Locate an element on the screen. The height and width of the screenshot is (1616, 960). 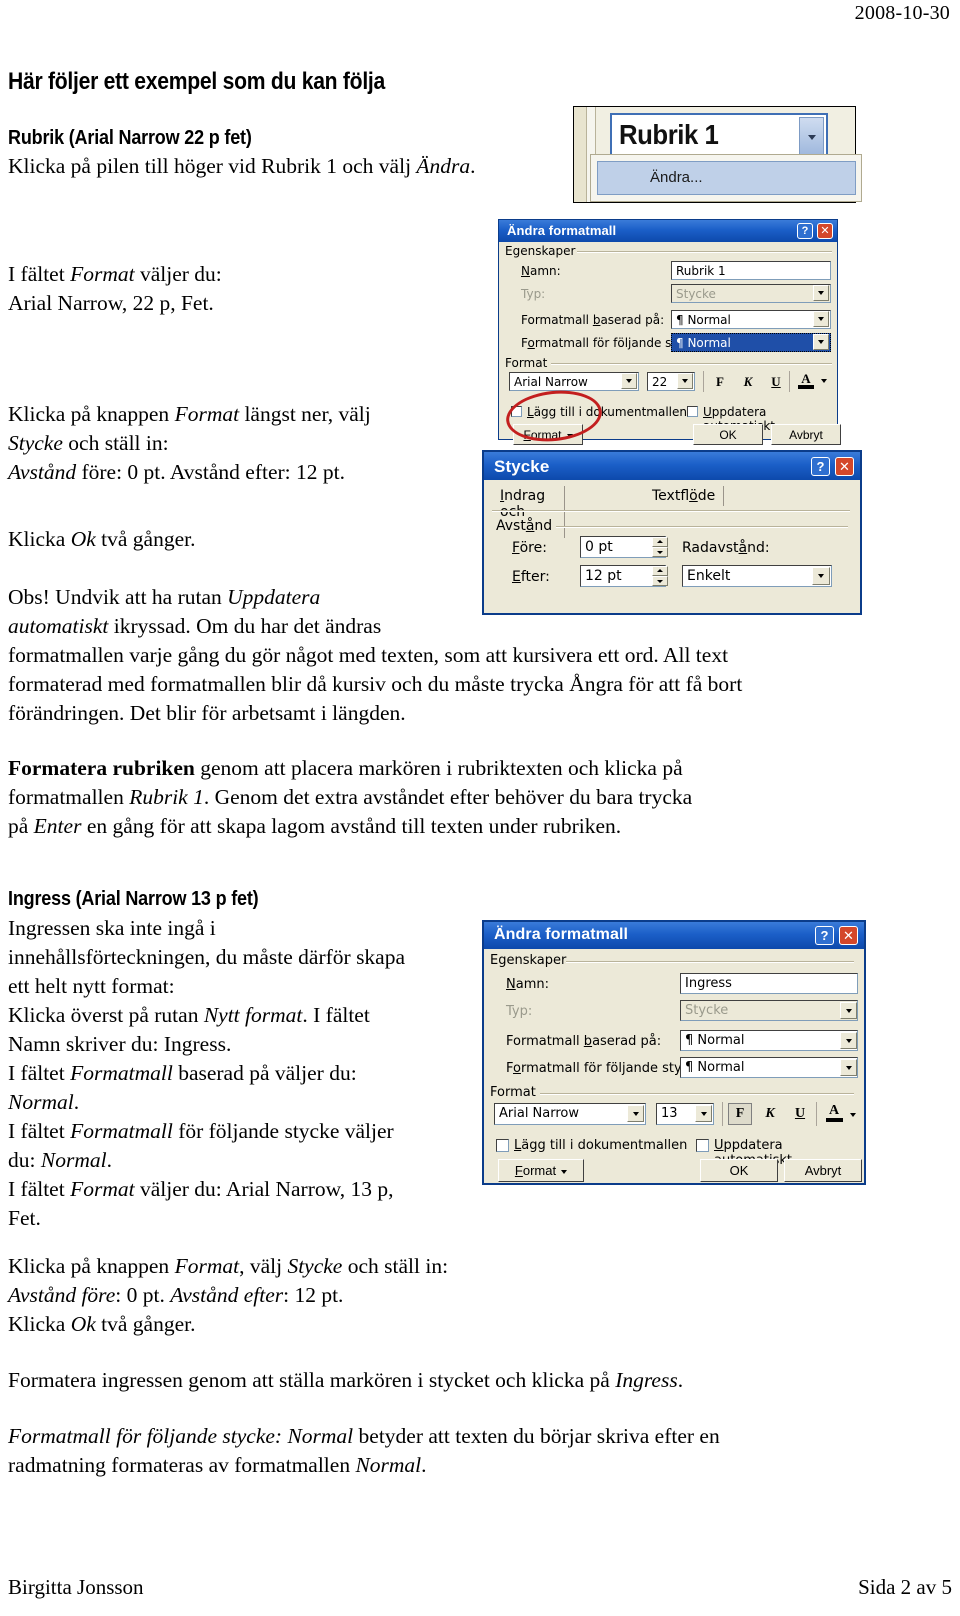
pfi-it: Ingress is located at coordinates (646, 1380).